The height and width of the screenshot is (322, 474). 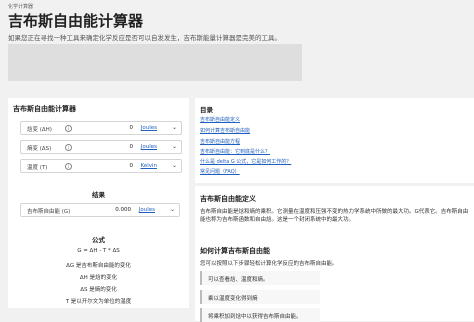 What do you see at coordinates (206, 110) in the screenshot?
I see `toc-title: 目录` at bounding box center [206, 110].